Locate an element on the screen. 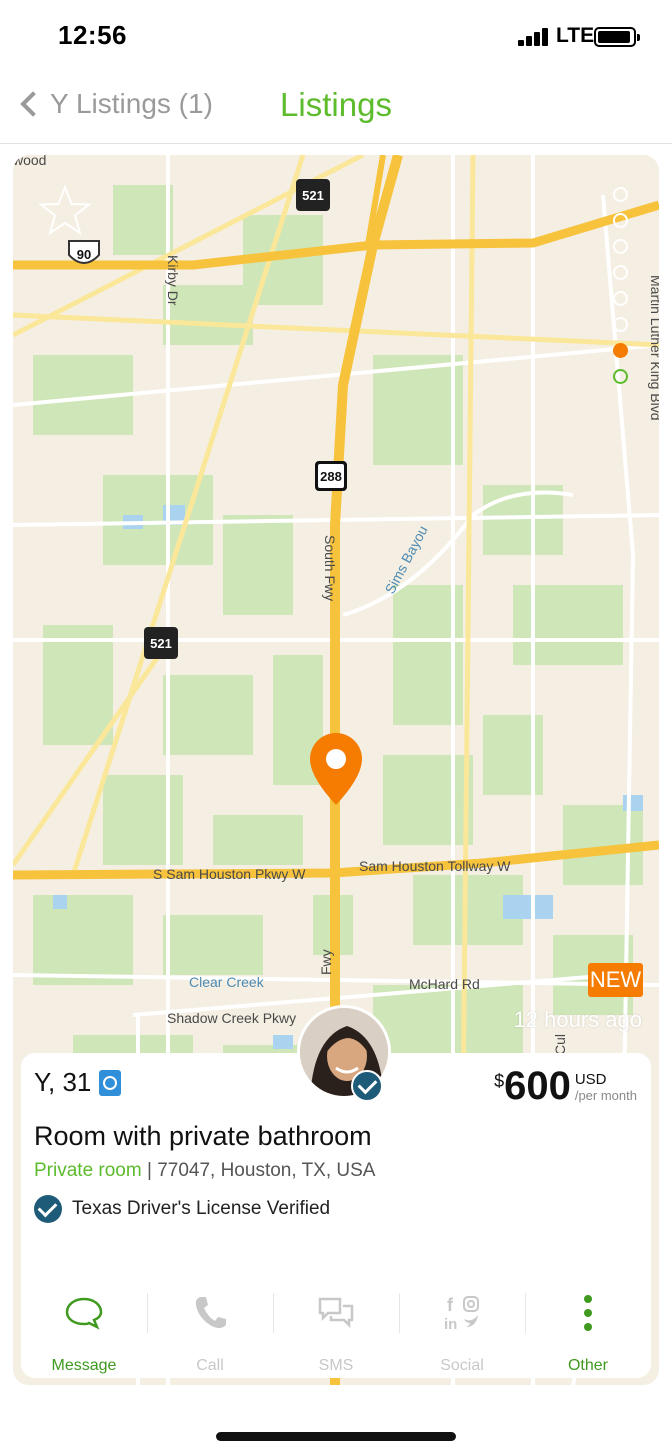 Image resolution: width=672 pixels, height=1454 pixels. verification-row: Texas Driver's License Verified is located at coordinates (182, 1209).